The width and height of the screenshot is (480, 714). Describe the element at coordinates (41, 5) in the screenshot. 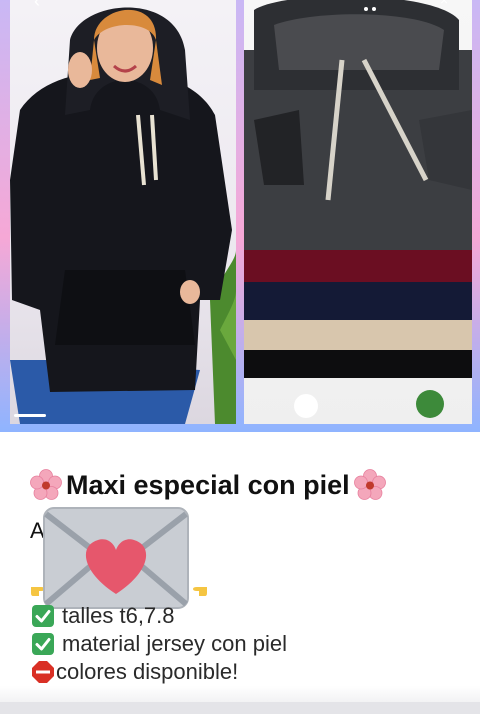

I see `back-arrow-icon: ‹` at that location.